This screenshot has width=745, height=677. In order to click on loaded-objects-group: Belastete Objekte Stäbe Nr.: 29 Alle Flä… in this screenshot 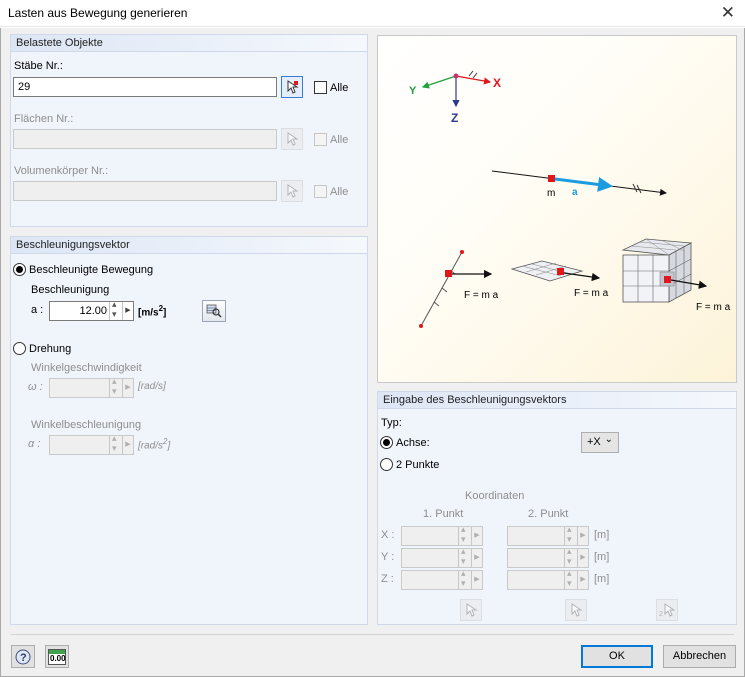, I will do `click(189, 130)`.